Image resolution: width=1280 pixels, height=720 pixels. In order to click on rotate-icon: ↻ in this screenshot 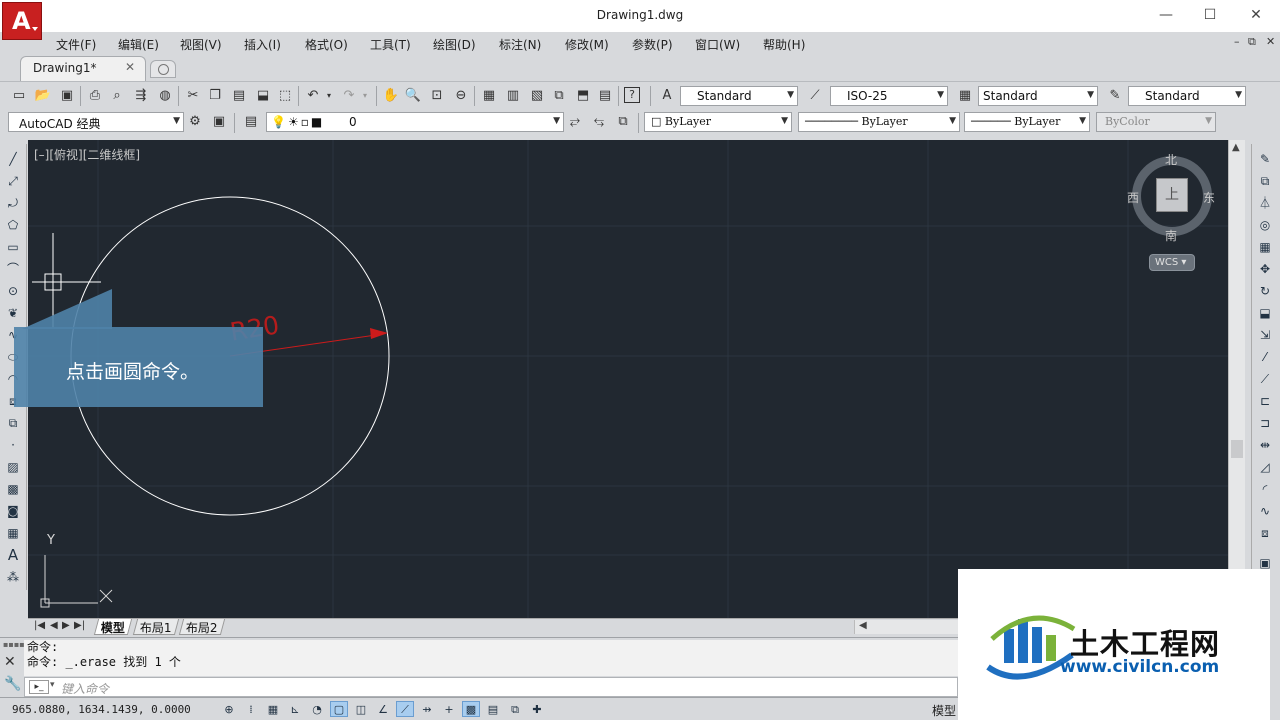, I will do `click(1265, 291)`.